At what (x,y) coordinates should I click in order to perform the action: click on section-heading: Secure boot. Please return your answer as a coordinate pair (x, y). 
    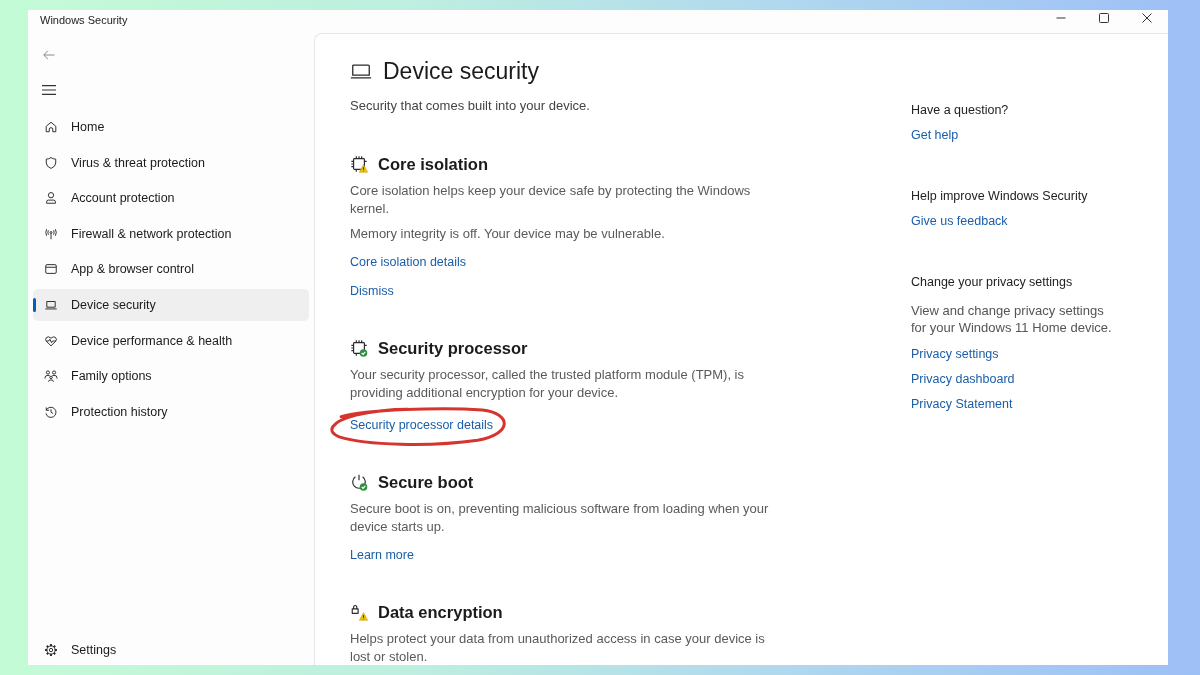
    Looking at the image, I should click on (426, 482).